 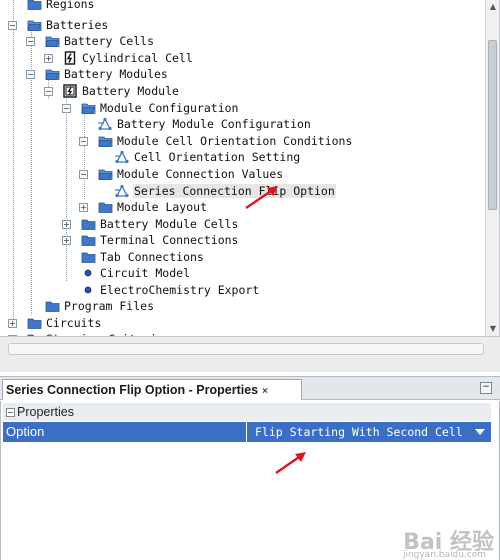 I want to click on tree-item: Series Connection Flip Option, so click(x=225, y=191).